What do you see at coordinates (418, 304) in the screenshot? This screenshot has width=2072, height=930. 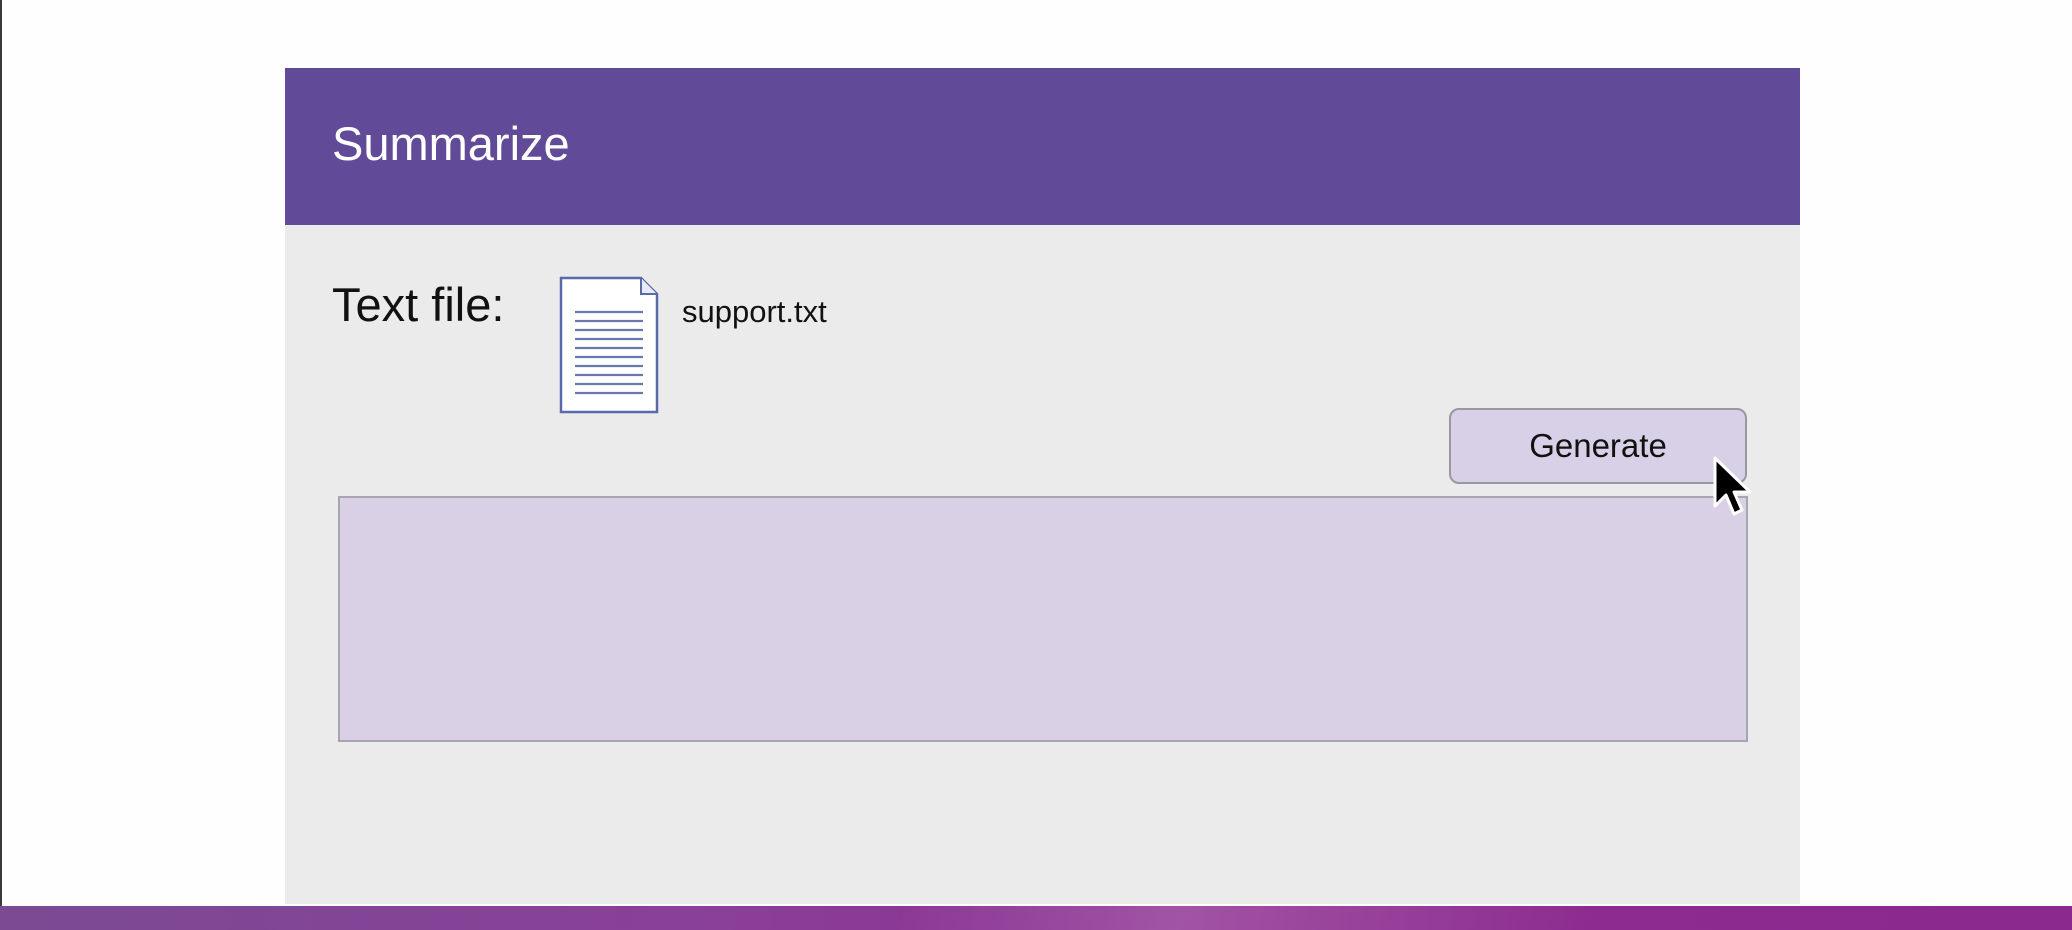 I see `text-file-label: Text file:` at bounding box center [418, 304].